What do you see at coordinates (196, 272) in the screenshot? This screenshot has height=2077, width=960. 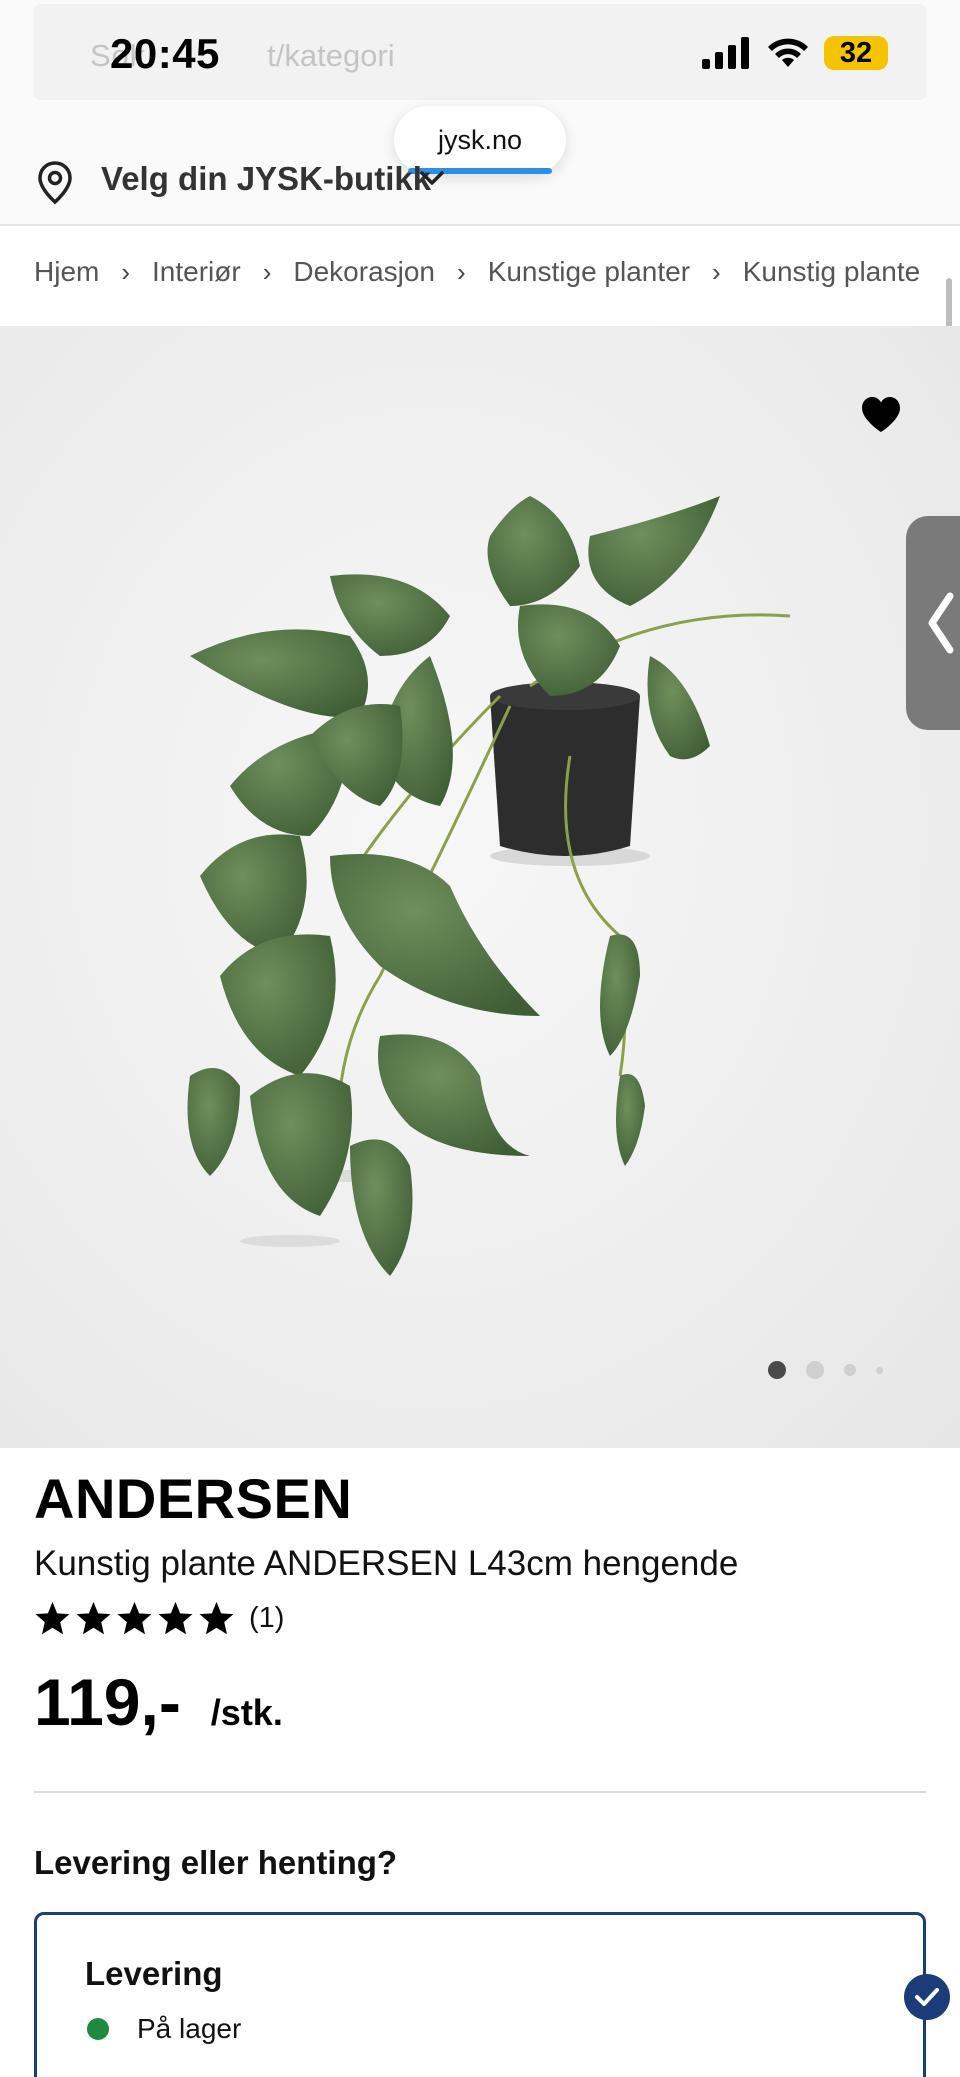 I see `breadcrumb-item-interior: Interiør` at bounding box center [196, 272].